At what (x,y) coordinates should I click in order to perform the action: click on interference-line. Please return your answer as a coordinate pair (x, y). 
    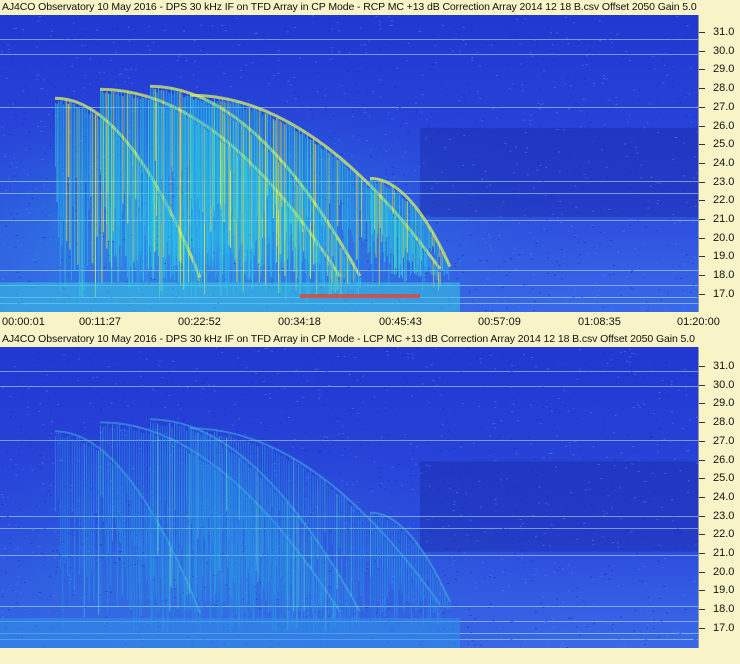
    Looking at the image, I should click on (349, 107).